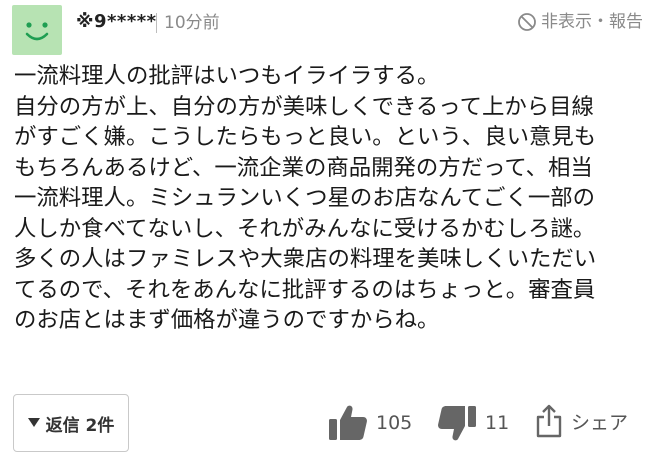 The image size is (655, 475). I want to click on smiley-face-icon, so click(37, 31).